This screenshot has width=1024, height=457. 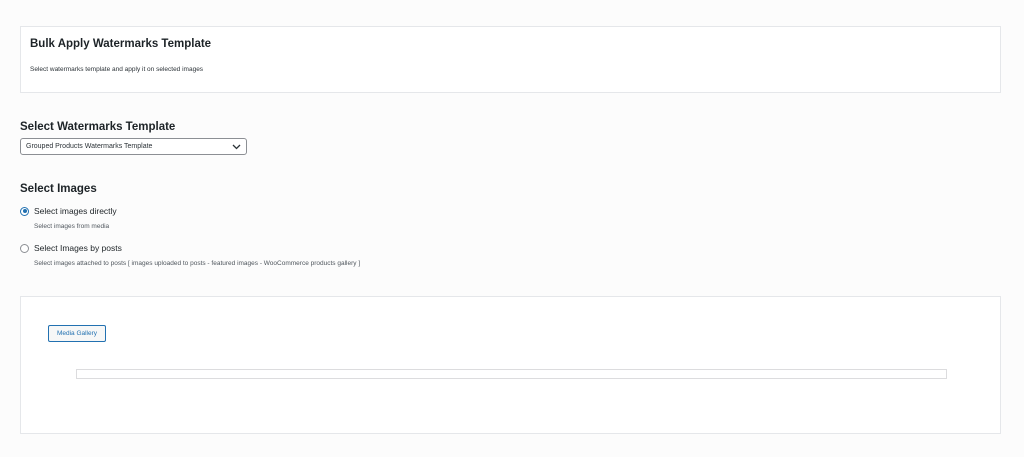 I want to click on template-select-value: Grouped Products Watermarks Template, so click(x=89, y=146).